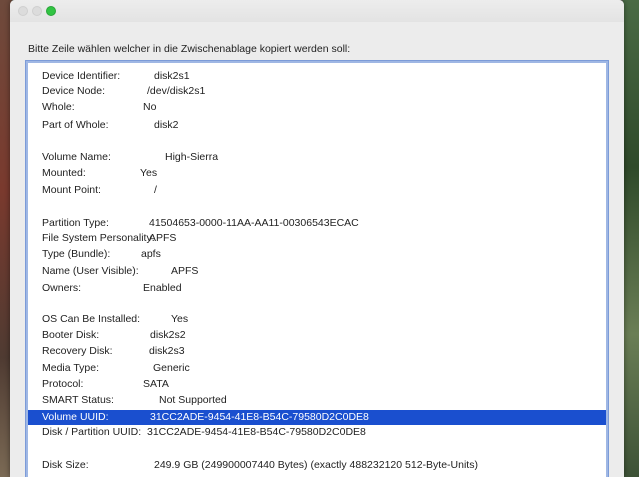 The width and height of the screenshot is (639, 477). I want to click on list-item: Booter Disk: disk2s2, so click(317, 335).